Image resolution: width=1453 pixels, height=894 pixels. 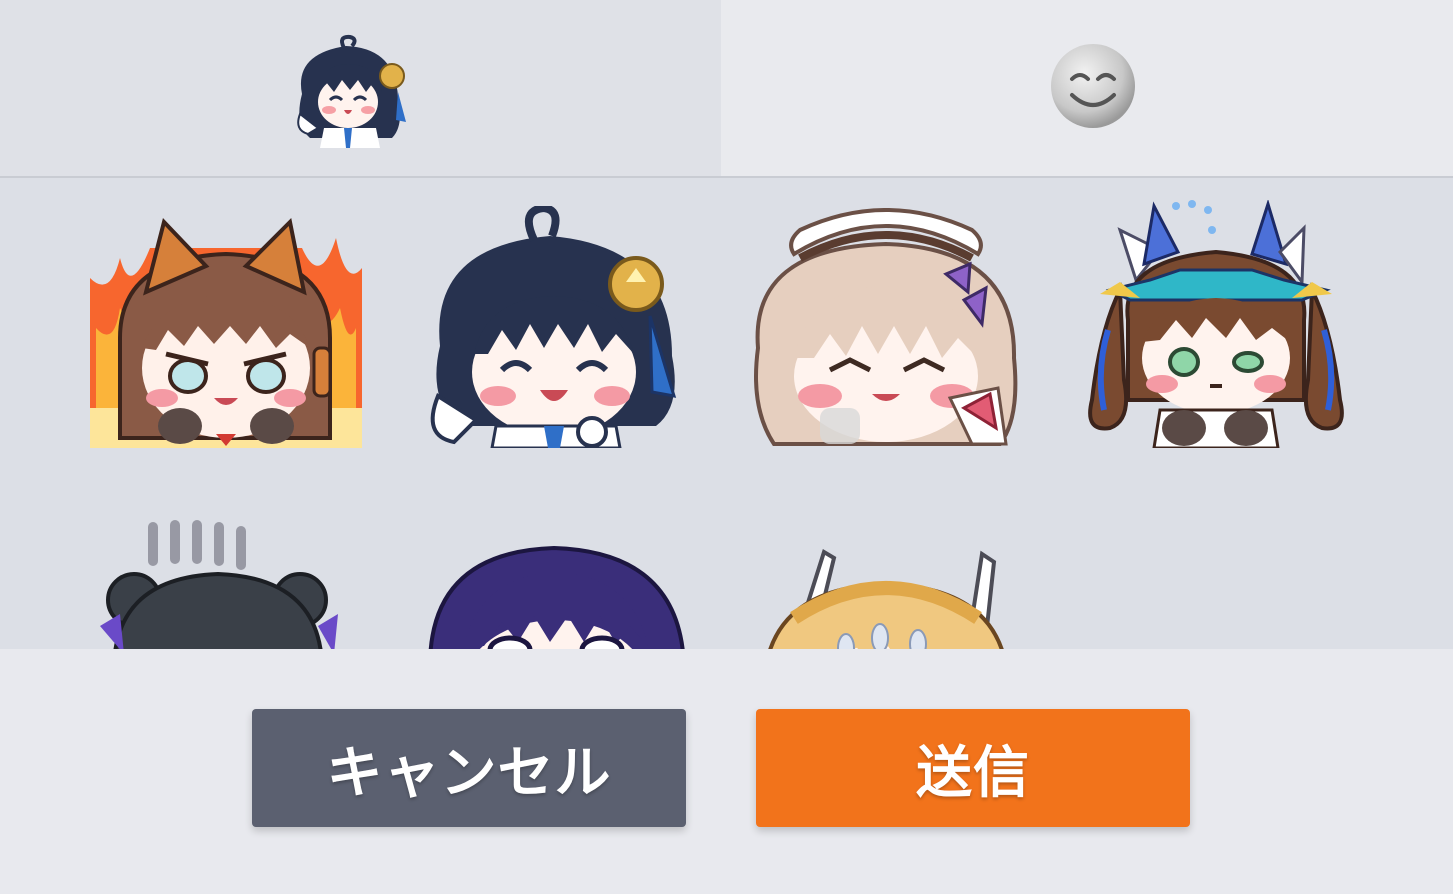 I want to click on tab-emoji, so click(x=1087, y=88).